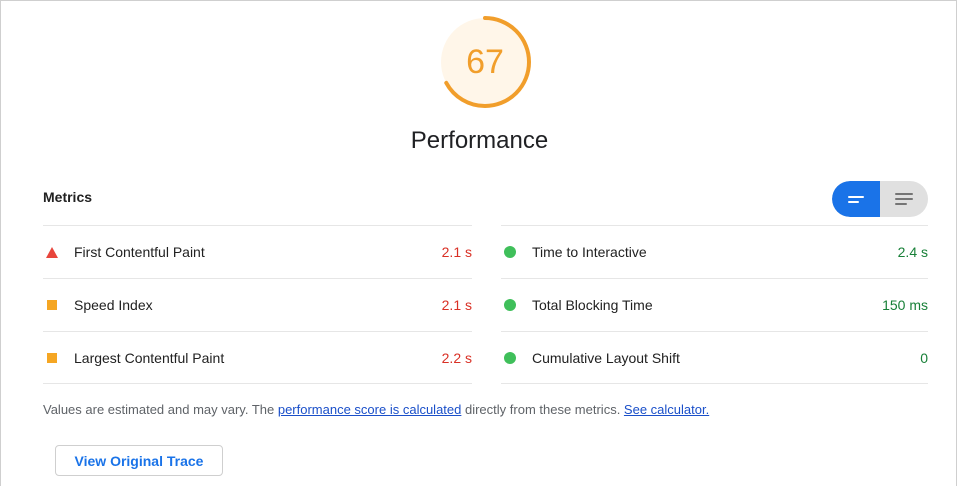  What do you see at coordinates (149, 357) in the screenshot?
I see `metric-label: Largest Contentful Paint` at bounding box center [149, 357].